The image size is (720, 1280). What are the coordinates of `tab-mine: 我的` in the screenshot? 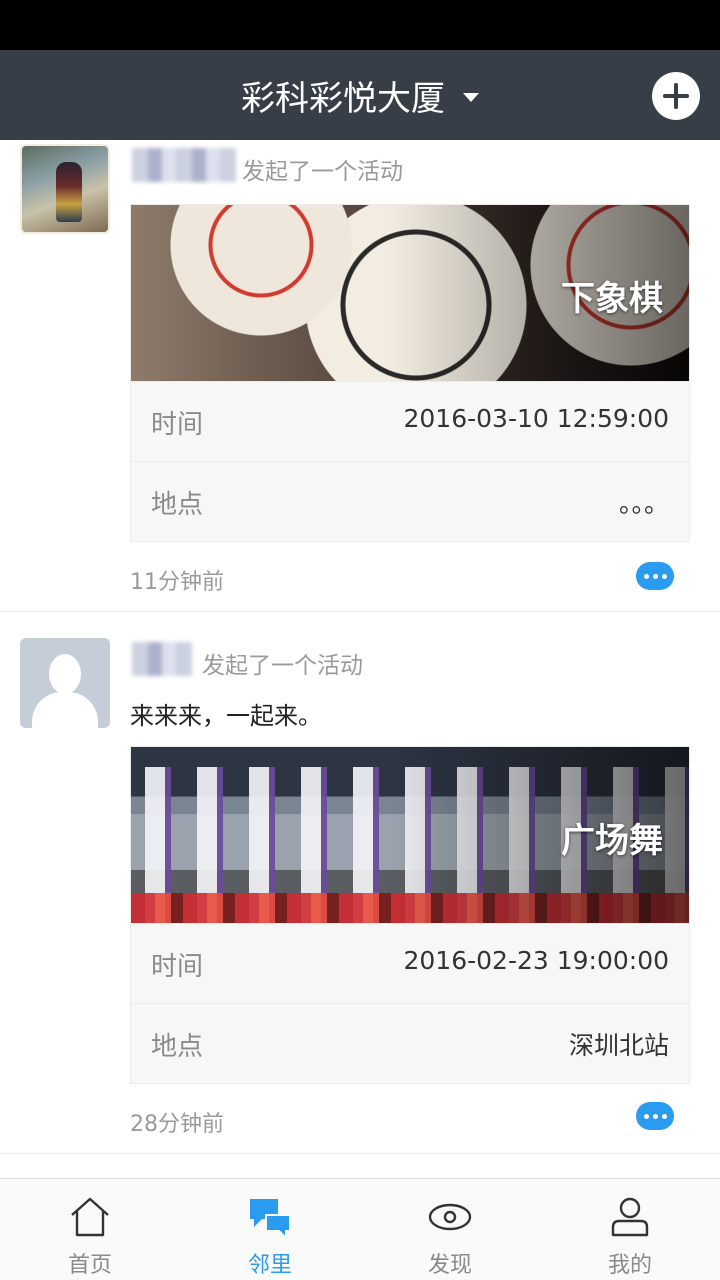 It's located at (630, 1229).